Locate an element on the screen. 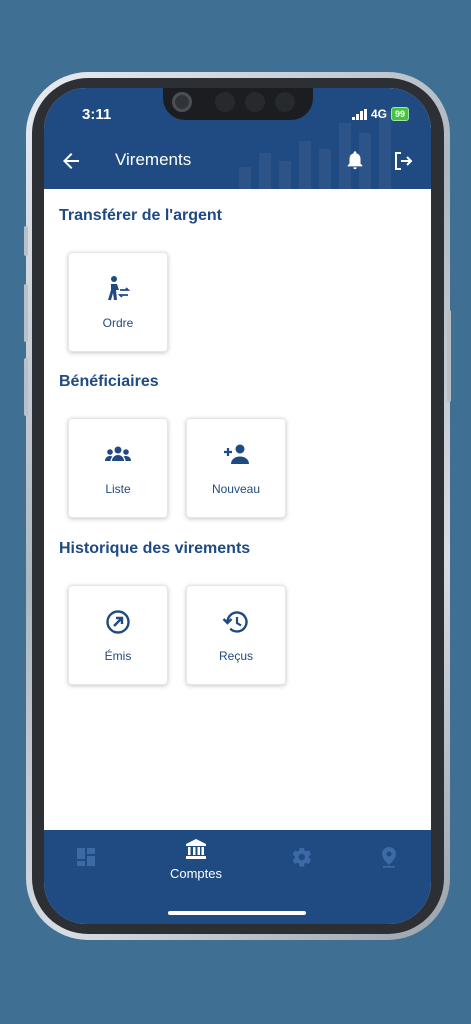 Image resolution: width=471 pixels, height=1024 pixels. person-transfer-icon is located at coordinates (119, 288).